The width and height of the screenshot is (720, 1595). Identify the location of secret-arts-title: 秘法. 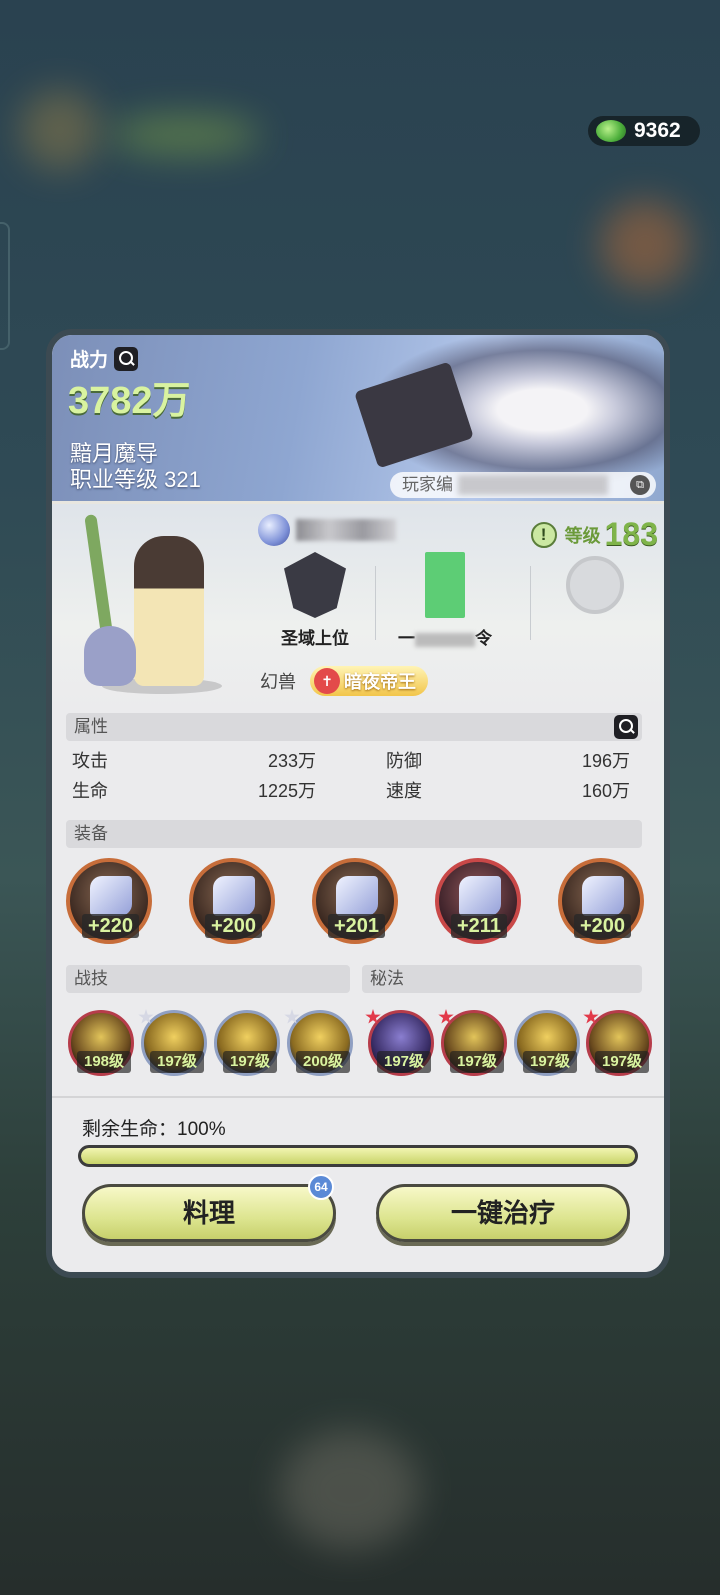
(387, 978).